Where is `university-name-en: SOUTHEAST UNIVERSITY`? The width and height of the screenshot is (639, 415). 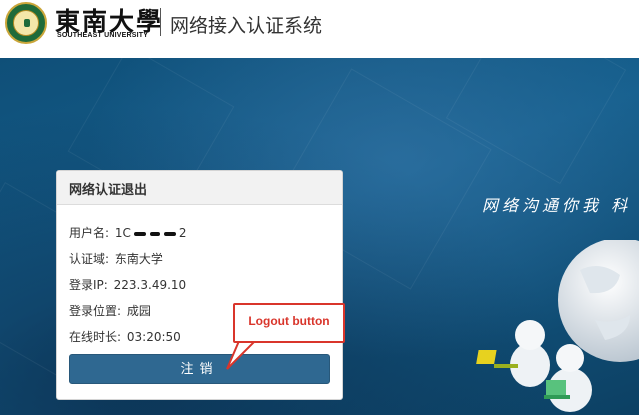
university-name-en: SOUTHEAST UNIVERSITY is located at coordinates (103, 35).